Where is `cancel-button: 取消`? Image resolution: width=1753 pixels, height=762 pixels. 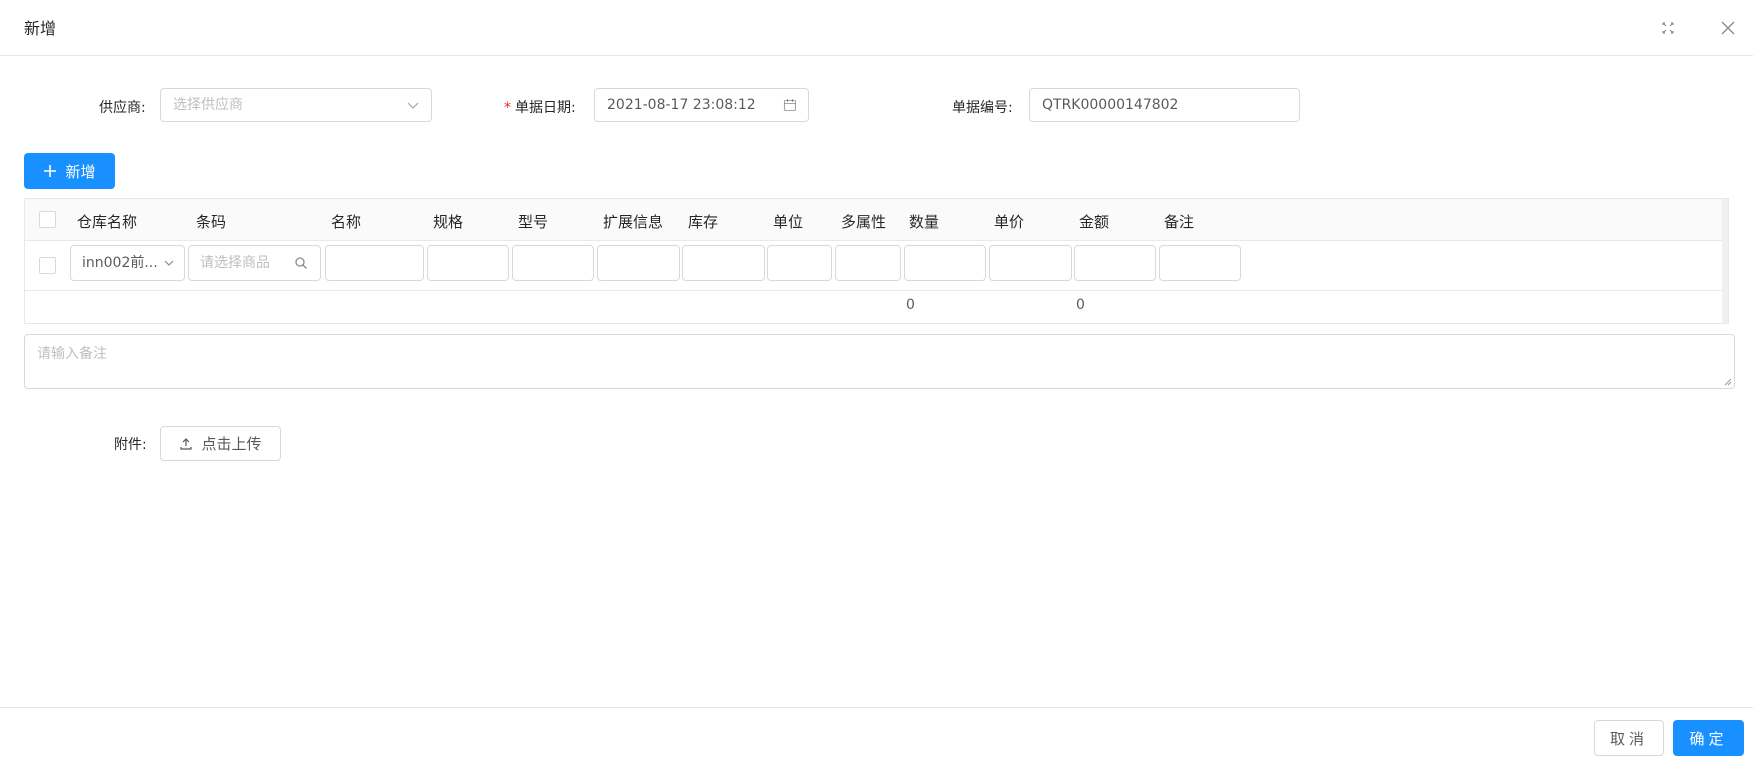 cancel-button: 取消 is located at coordinates (1629, 738).